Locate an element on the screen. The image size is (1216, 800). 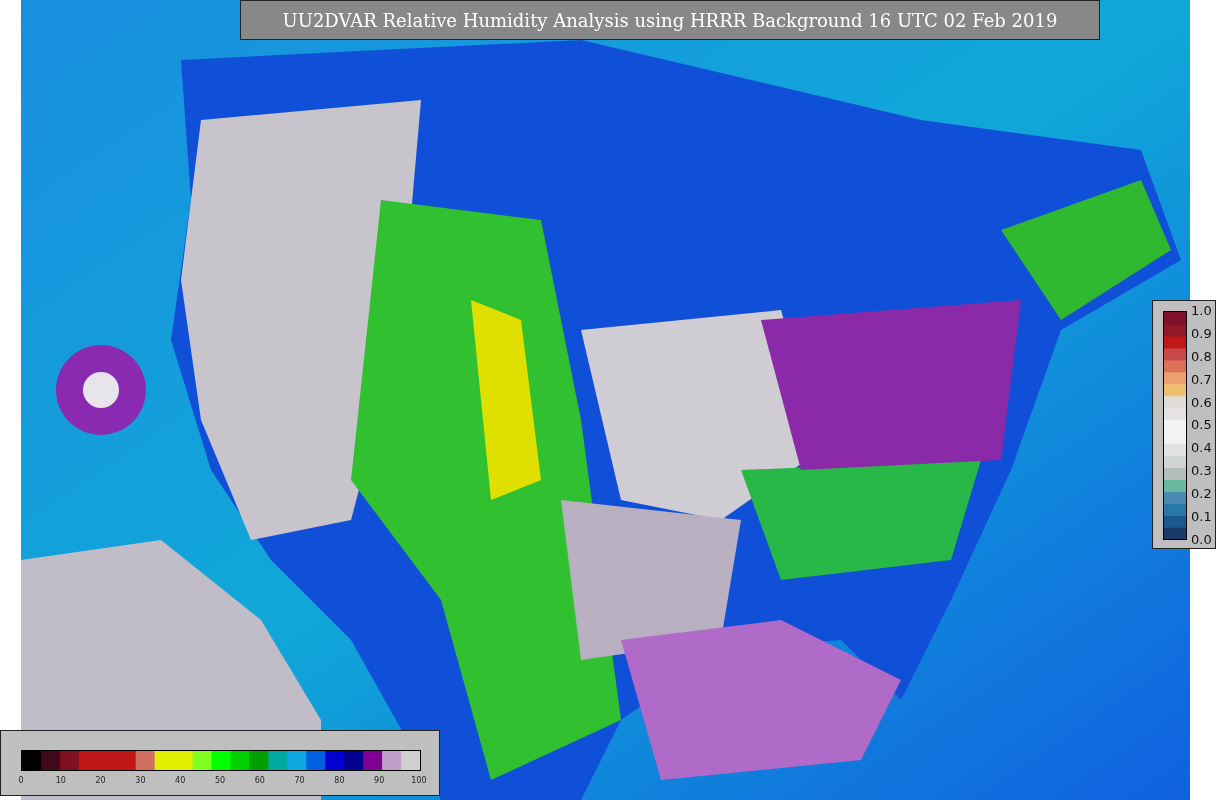
tick-label: 100 is located at coordinates (419, 780).